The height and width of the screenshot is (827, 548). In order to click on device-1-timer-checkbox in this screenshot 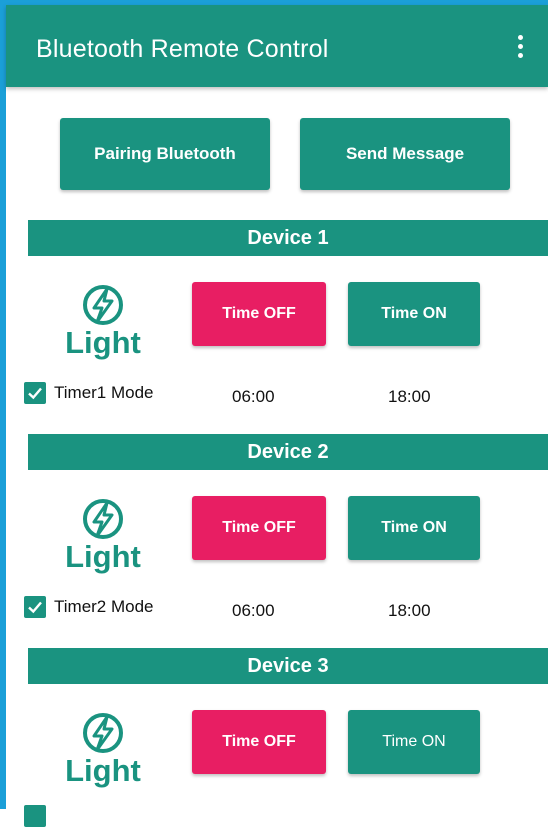, I will do `click(35, 393)`.